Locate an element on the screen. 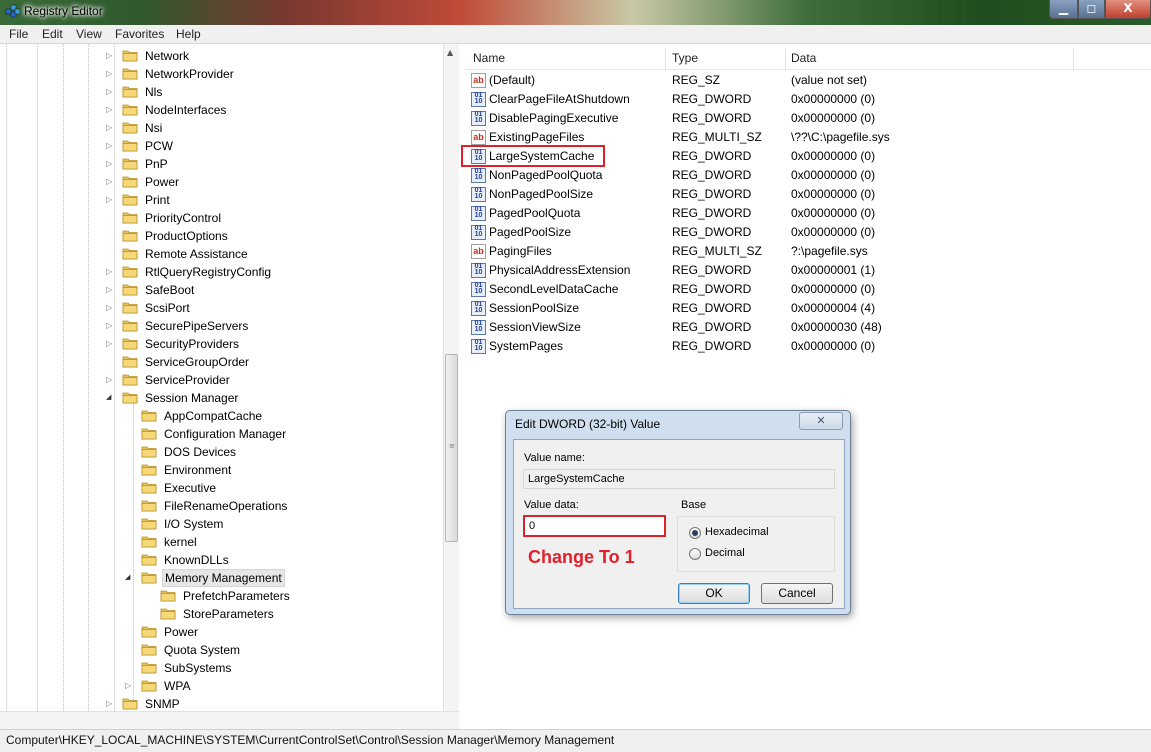 This screenshot has height=752, width=1151. value-row-default: ab (Default) REG_SZ (value not set) is located at coordinates (808, 80).